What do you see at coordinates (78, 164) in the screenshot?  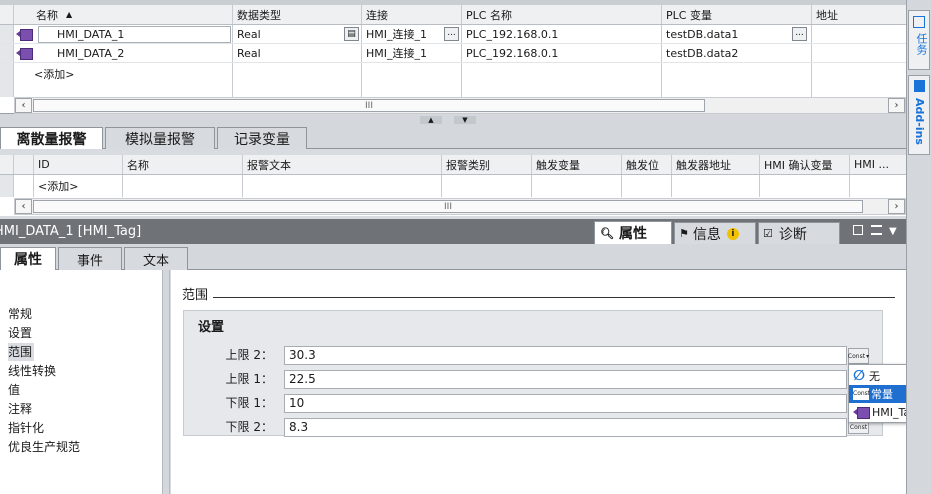 I see `column-header-id: ID` at bounding box center [78, 164].